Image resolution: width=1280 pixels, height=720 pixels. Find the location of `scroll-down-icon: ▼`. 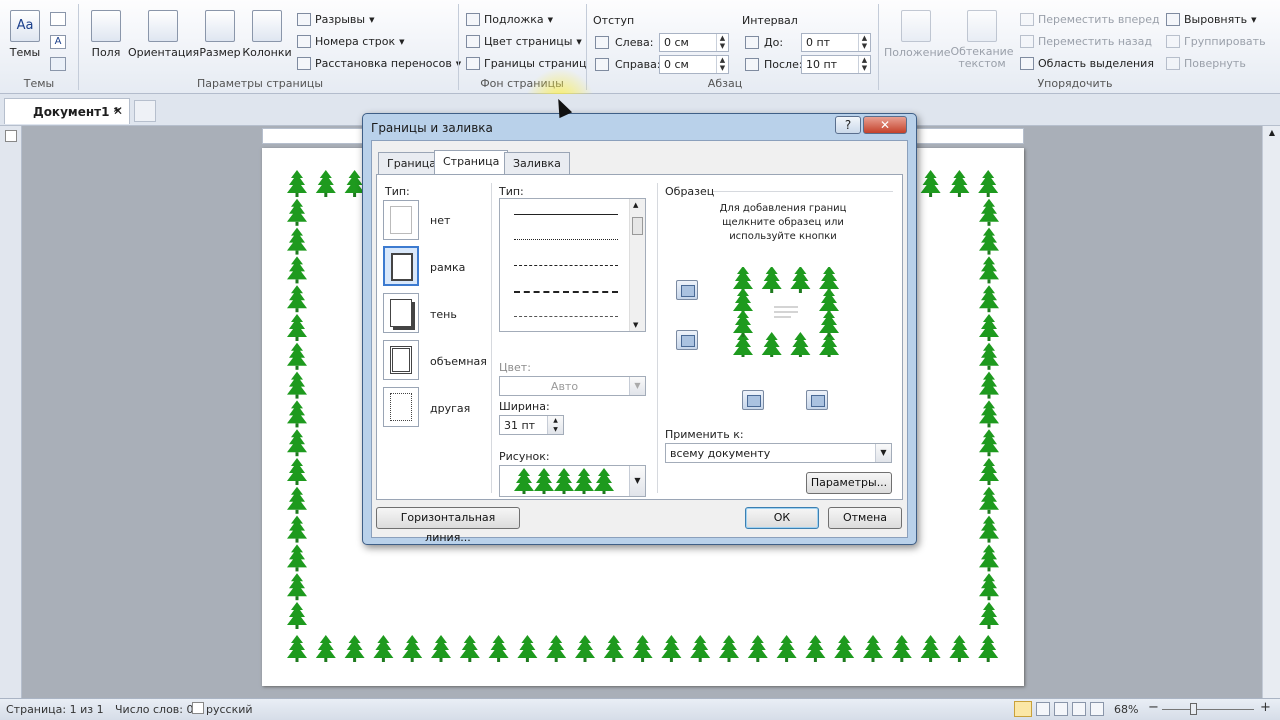

scroll-down-icon: ▼ is located at coordinates (635, 325).